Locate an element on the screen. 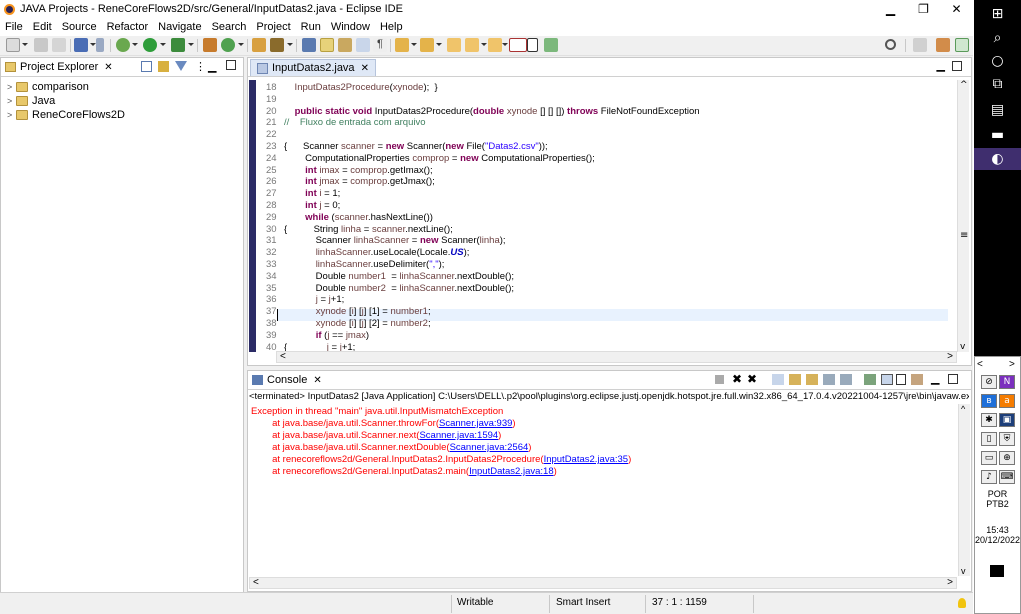 The height and width of the screenshot is (614, 1021). network-off-icon: ⊘ is located at coordinates (989, 382).